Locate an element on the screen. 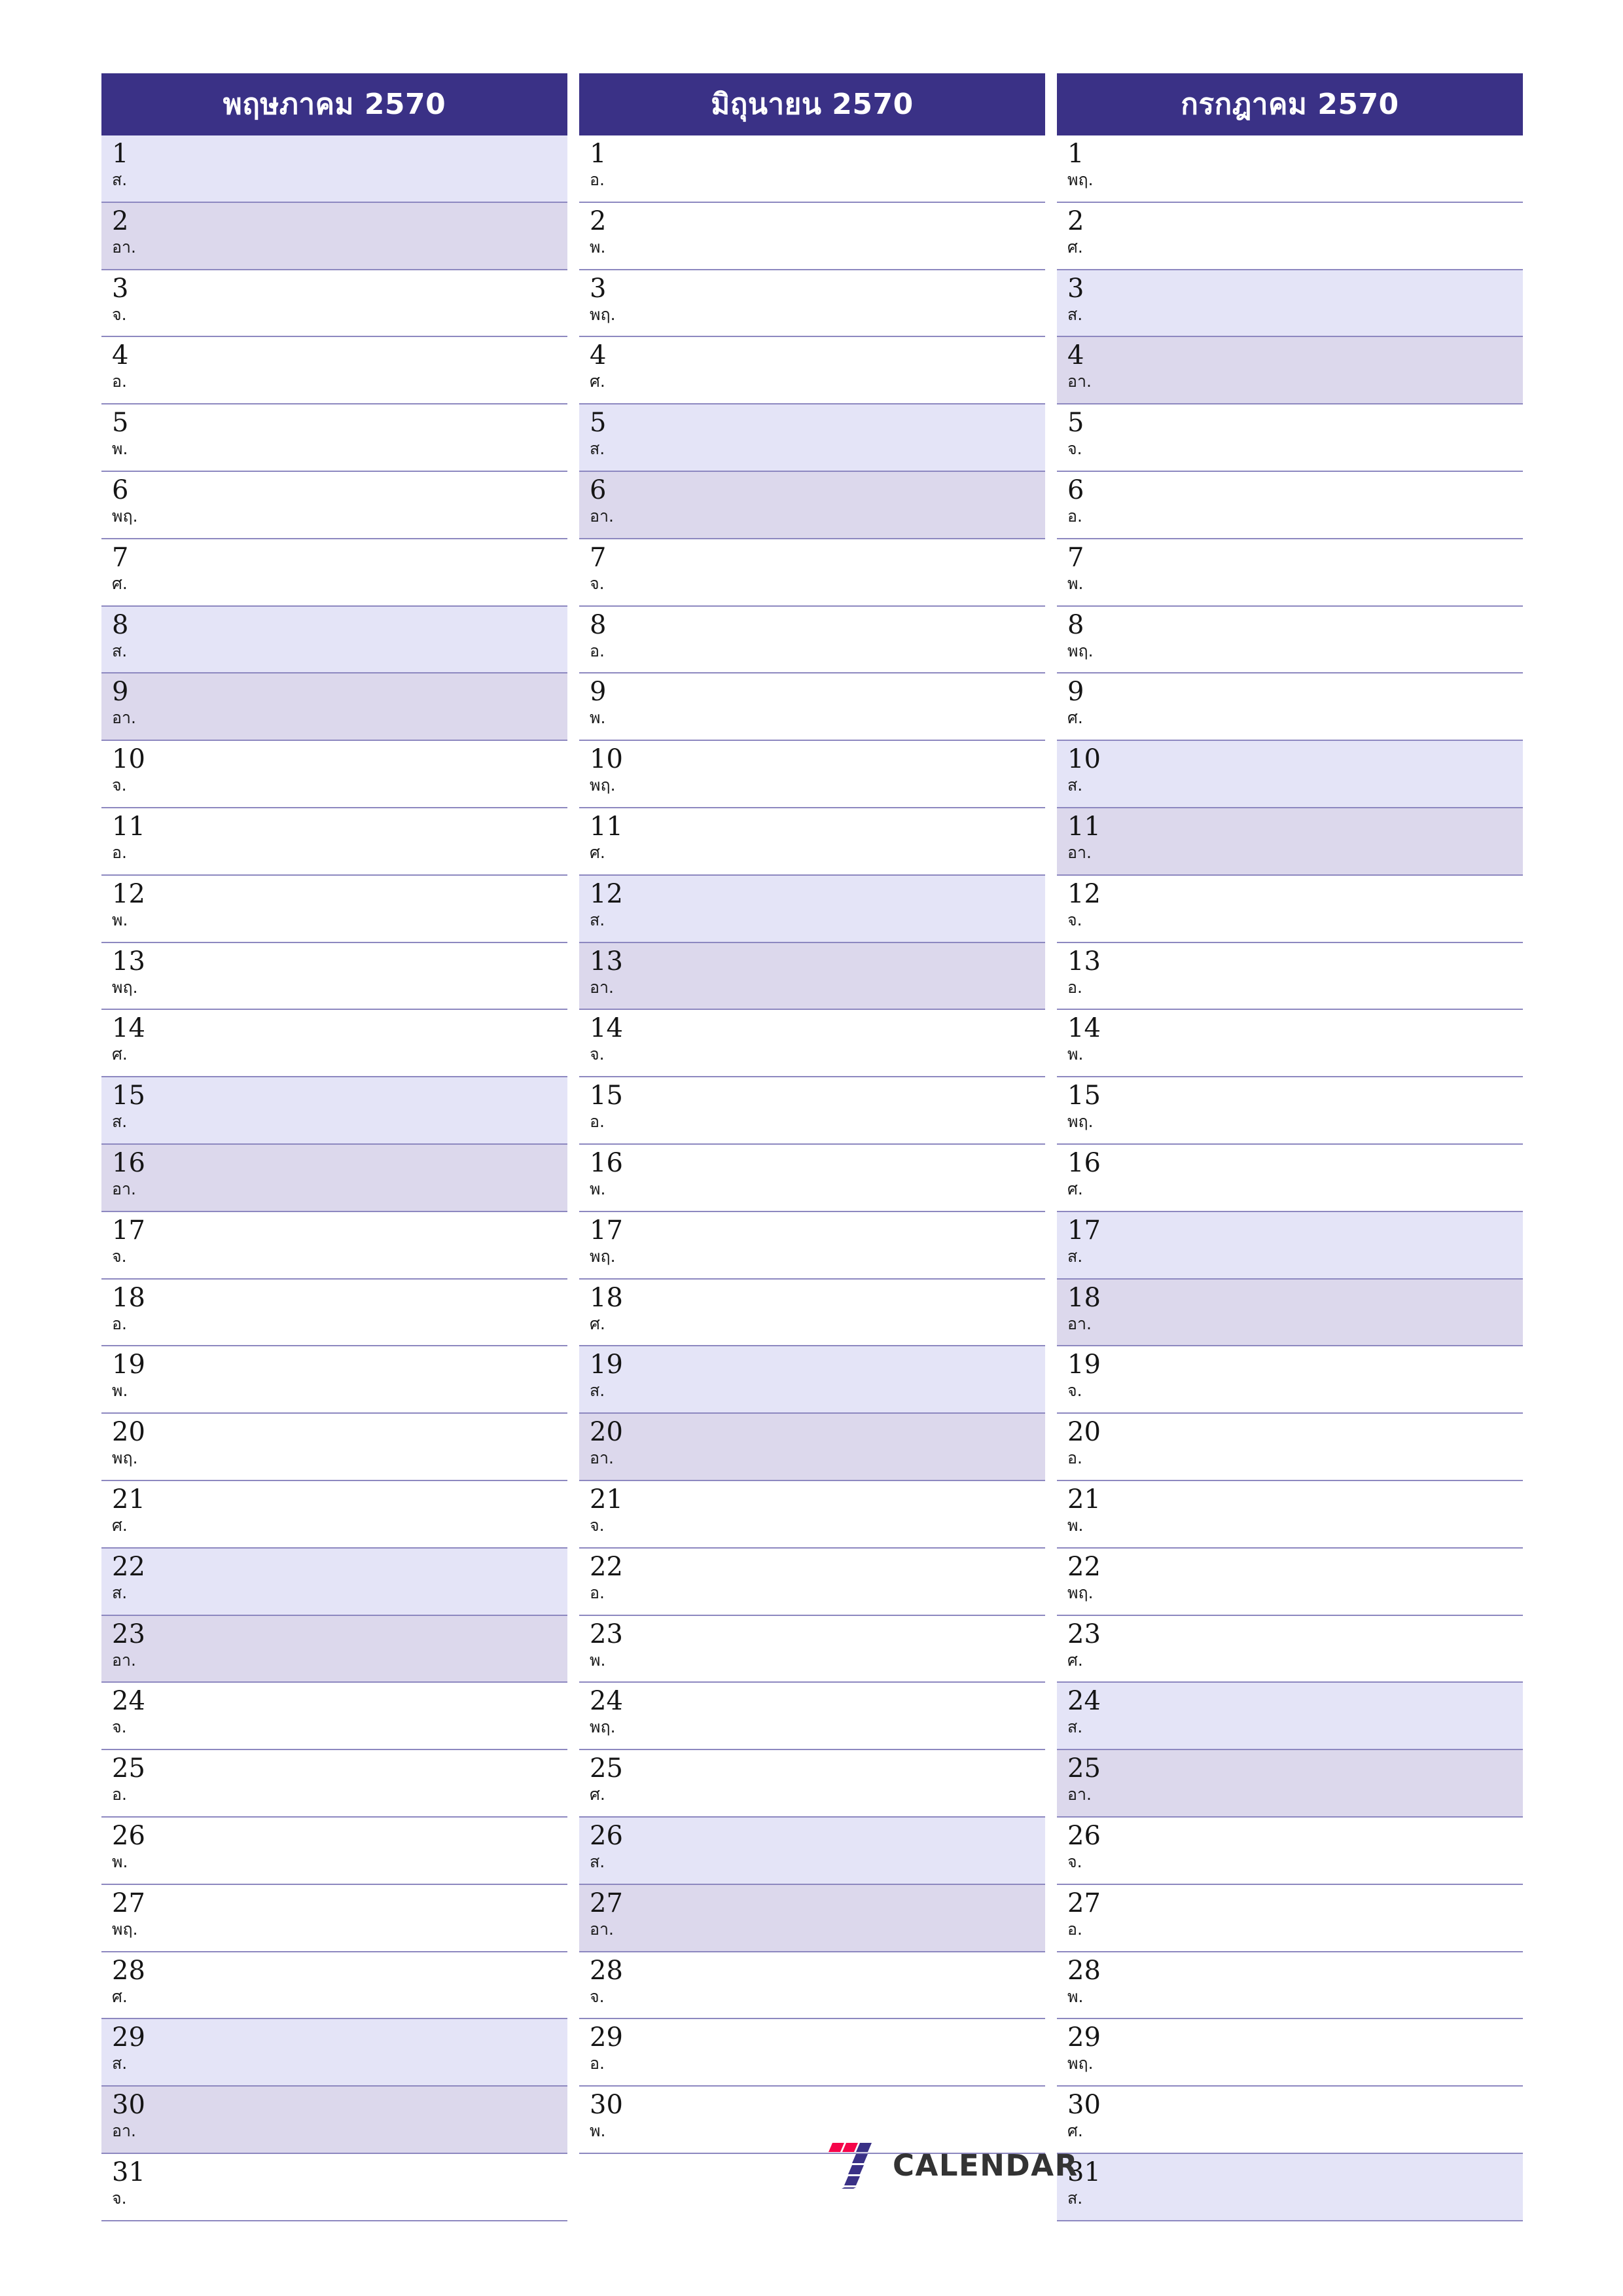  day-row: 2 อา. is located at coordinates (334, 236).